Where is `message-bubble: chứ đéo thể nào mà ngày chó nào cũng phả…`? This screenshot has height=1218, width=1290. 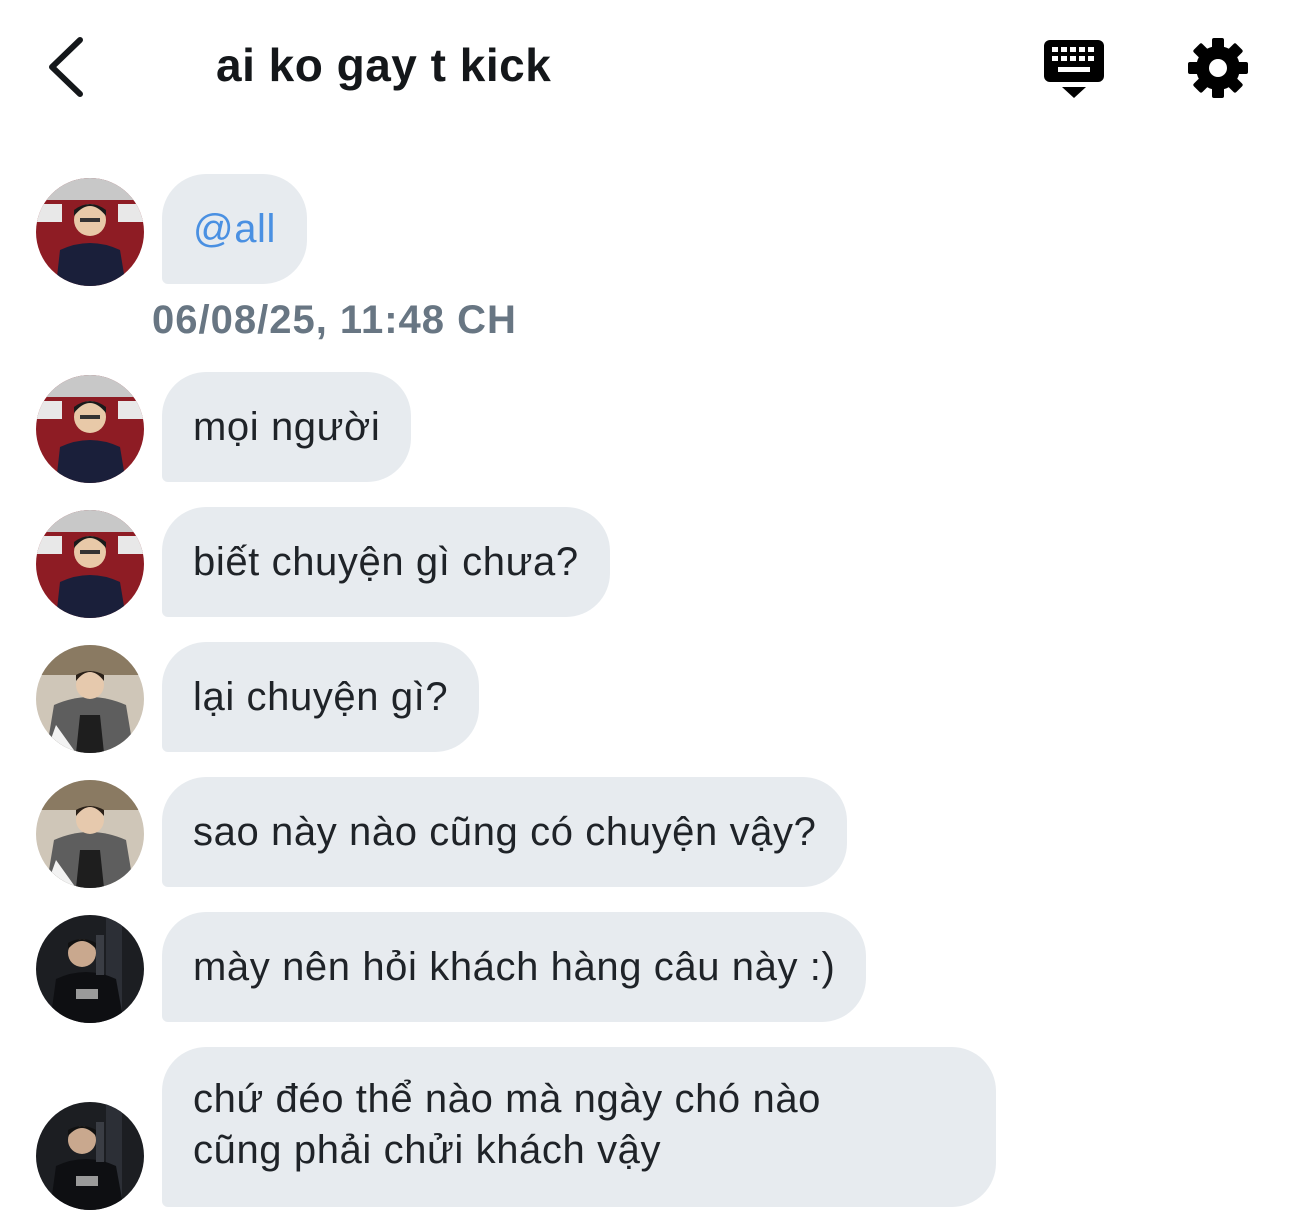
message-bubble: chứ đéo thể nào mà ngày chó nào cũng phả… is located at coordinates (579, 1127).